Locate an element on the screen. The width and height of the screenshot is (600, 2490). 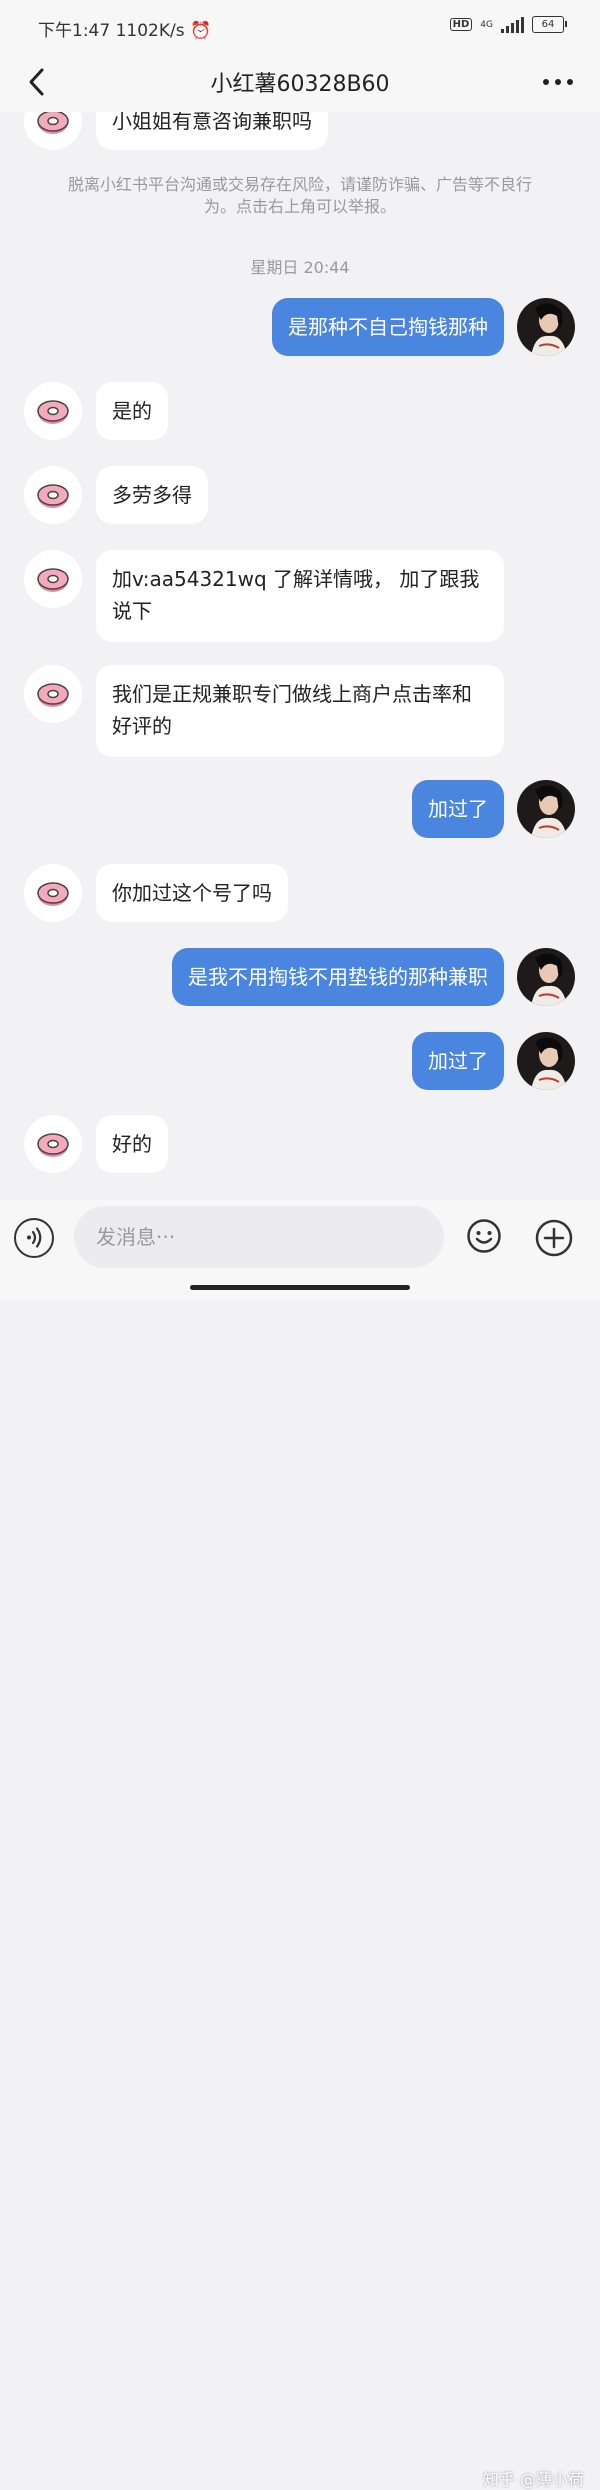
chat-timestamp: 星期日 20:44 is located at coordinates (300, 267).